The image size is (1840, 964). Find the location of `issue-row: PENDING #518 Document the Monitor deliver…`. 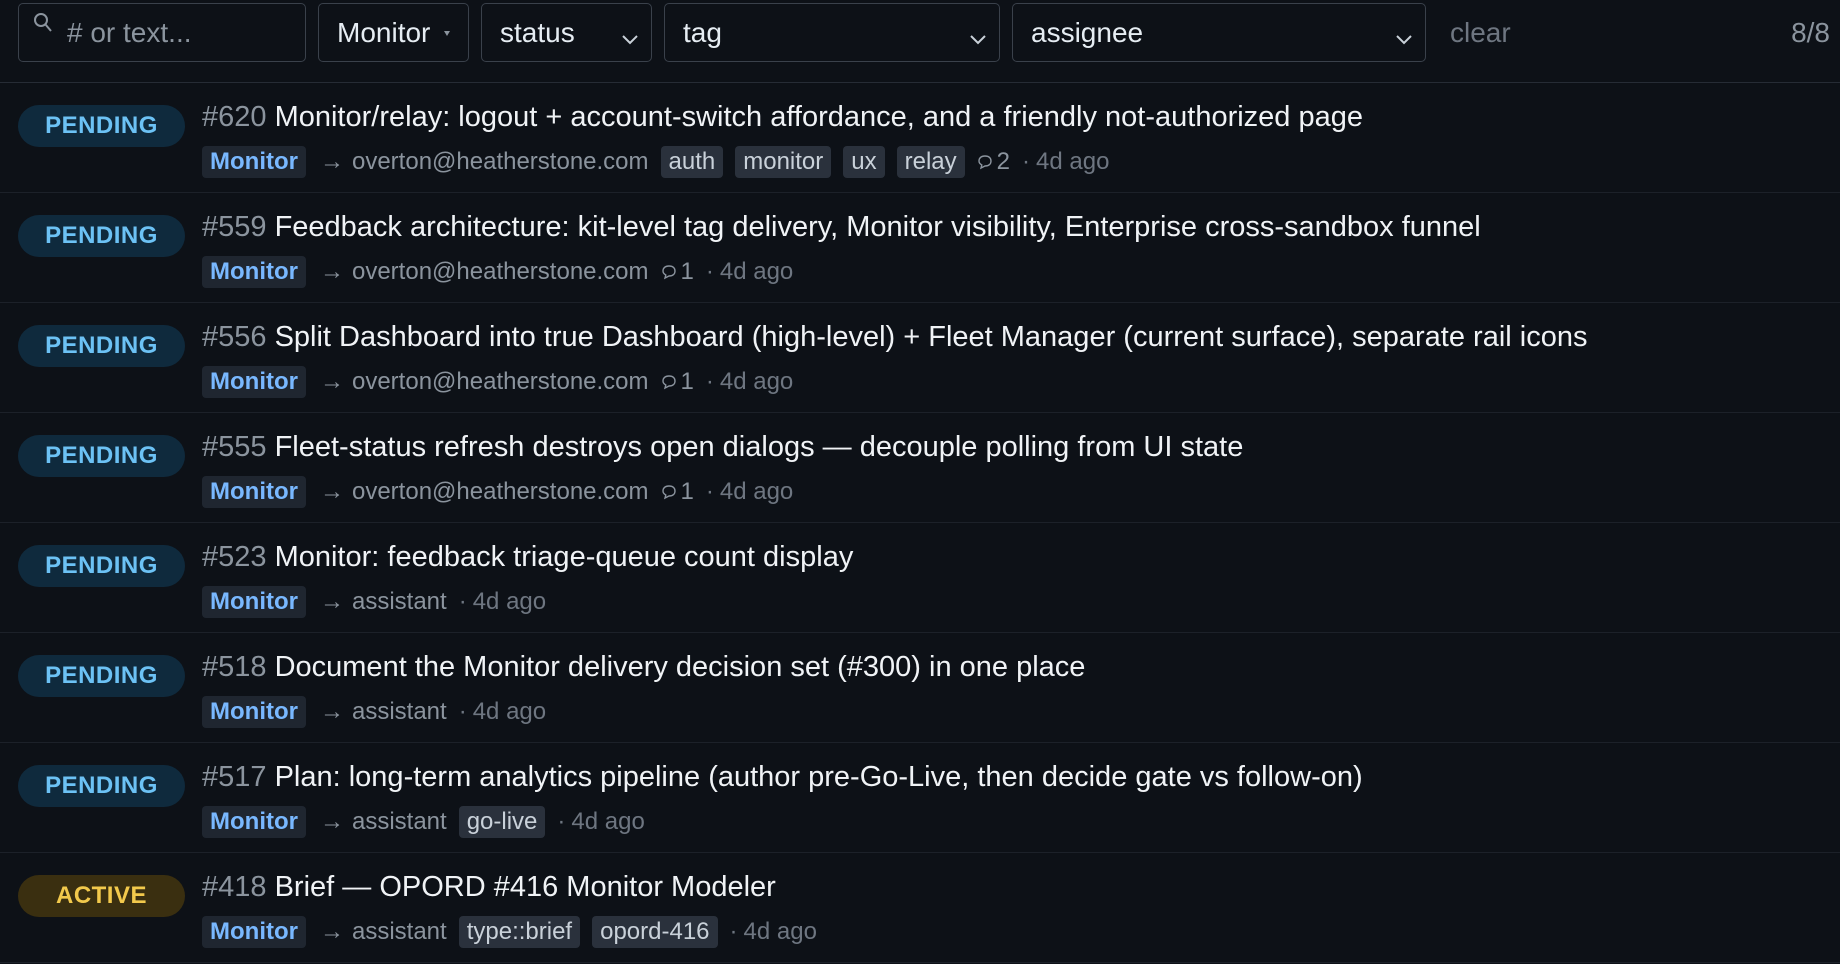

issue-row: PENDING #518 Document the Monitor deliver… is located at coordinates (920, 688).